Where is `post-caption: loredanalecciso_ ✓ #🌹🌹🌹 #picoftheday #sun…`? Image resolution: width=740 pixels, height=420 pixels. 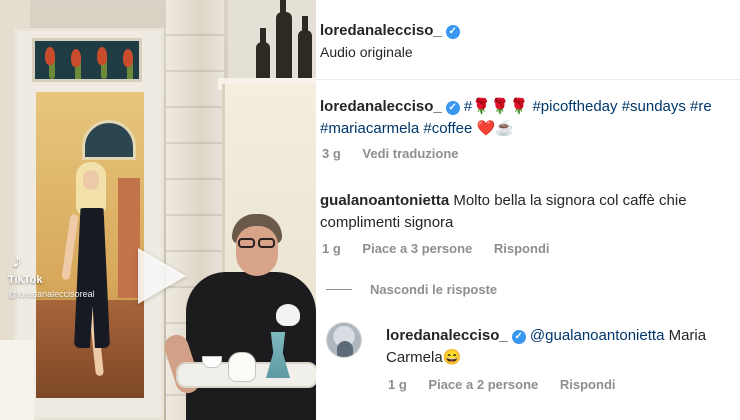
post-caption: loredanalecciso_ ✓ #🌹🌹🌹 #picoftheday #sun… is located at coordinates (530, 118).